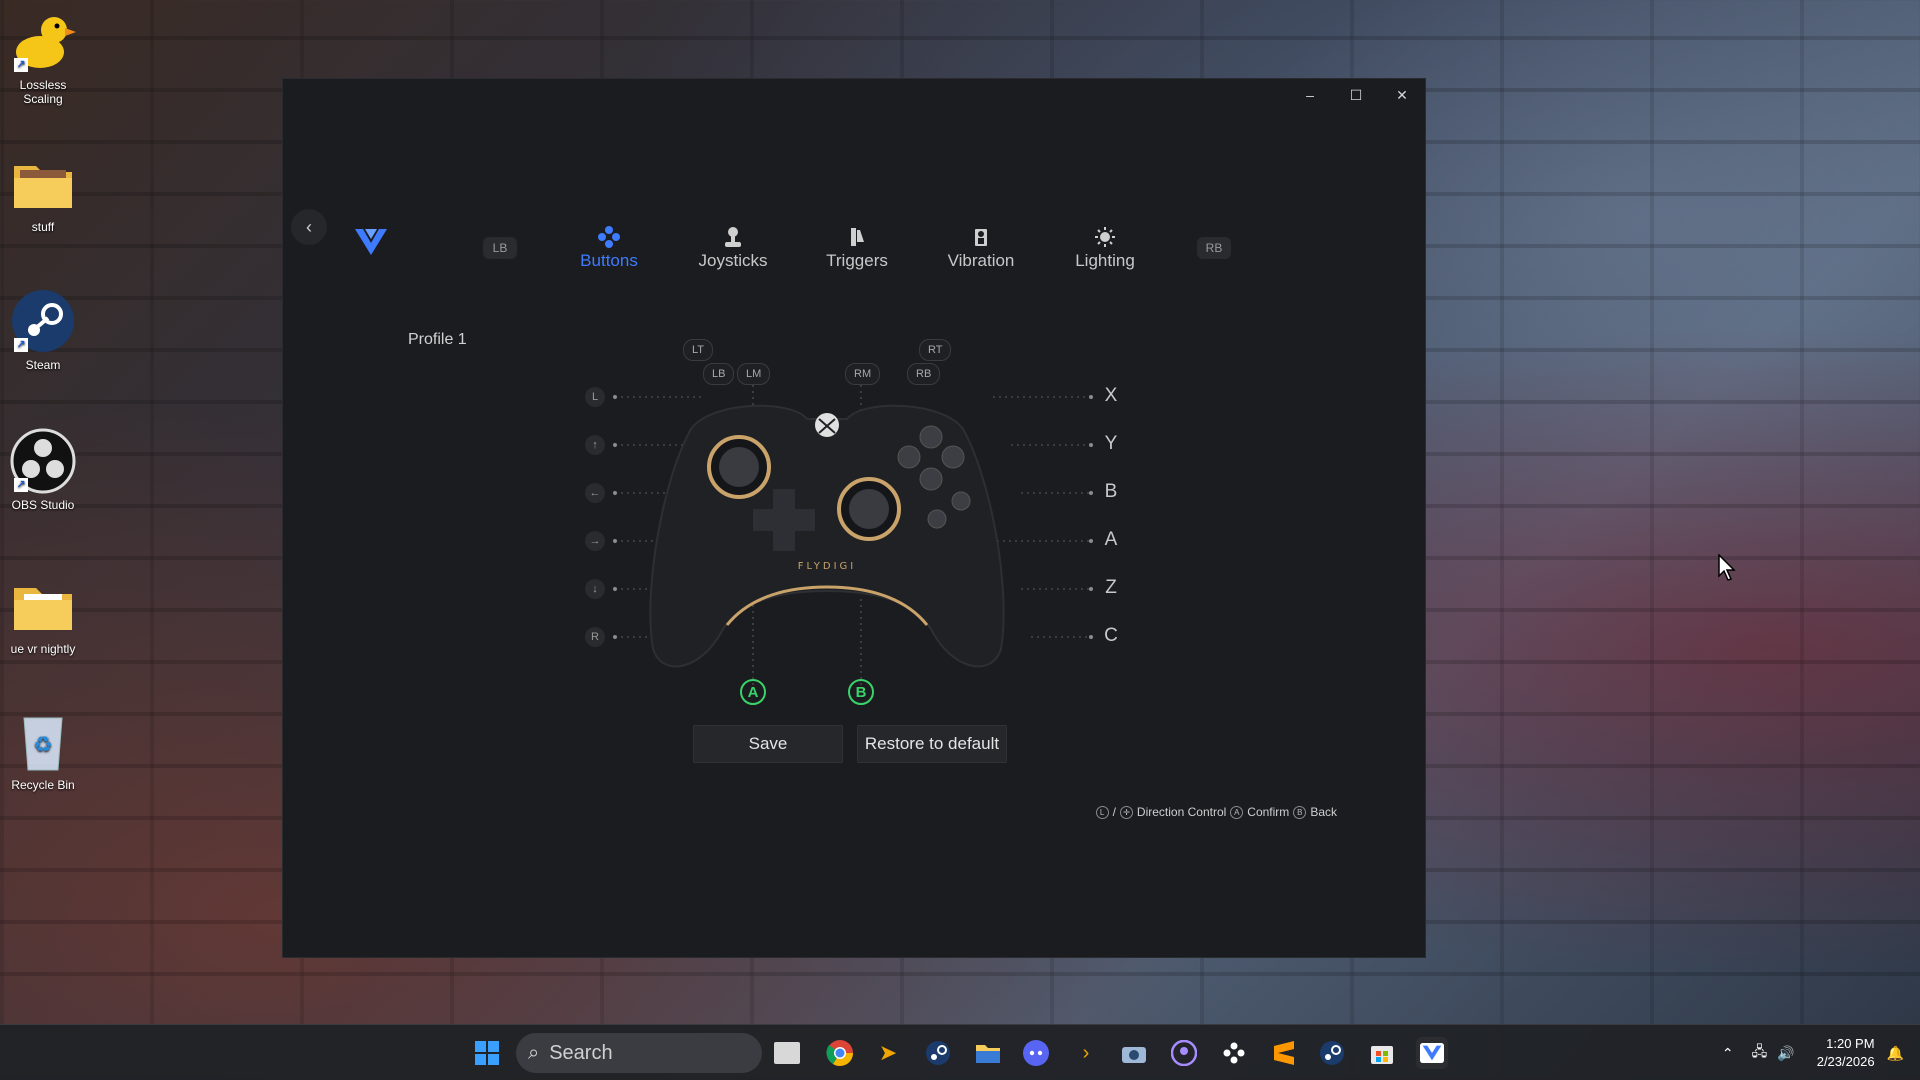  What do you see at coordinates (43, 330) in the screenshot?
I see `desktop-icon-steam: ↗ Steam` at bounding box center [43, 330].